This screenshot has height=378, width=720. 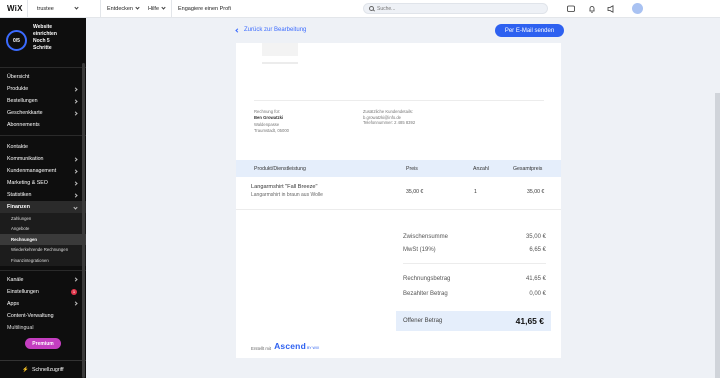 What do you see at coordinates (25, 369) in the screenshot?
I see `bolt-icon: ⚡` at bounding box center [25, 369].